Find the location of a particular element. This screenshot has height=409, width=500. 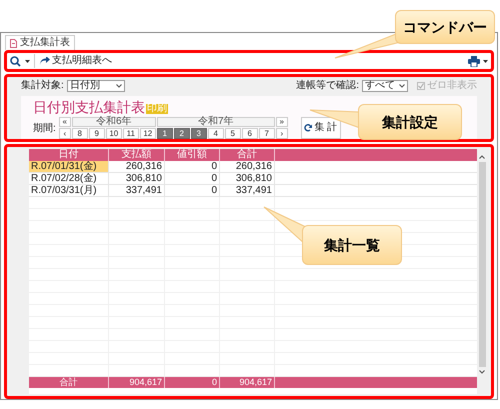

previous-button: ‹ is located at coordinates (64, 133).